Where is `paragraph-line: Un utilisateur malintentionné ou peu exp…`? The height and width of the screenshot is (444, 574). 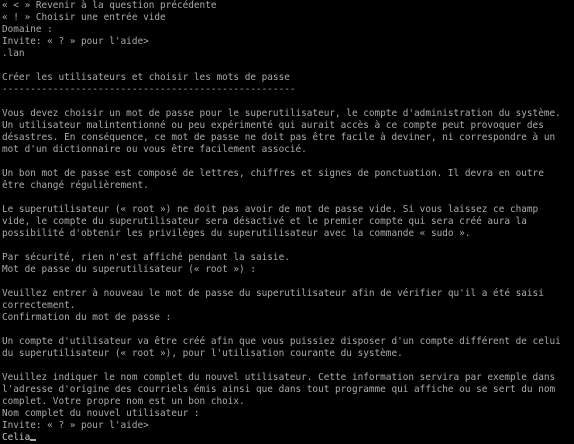 paragraph-line: Un utilisateur malintentionné ou peu exp… is located at coordinates (273, 125).